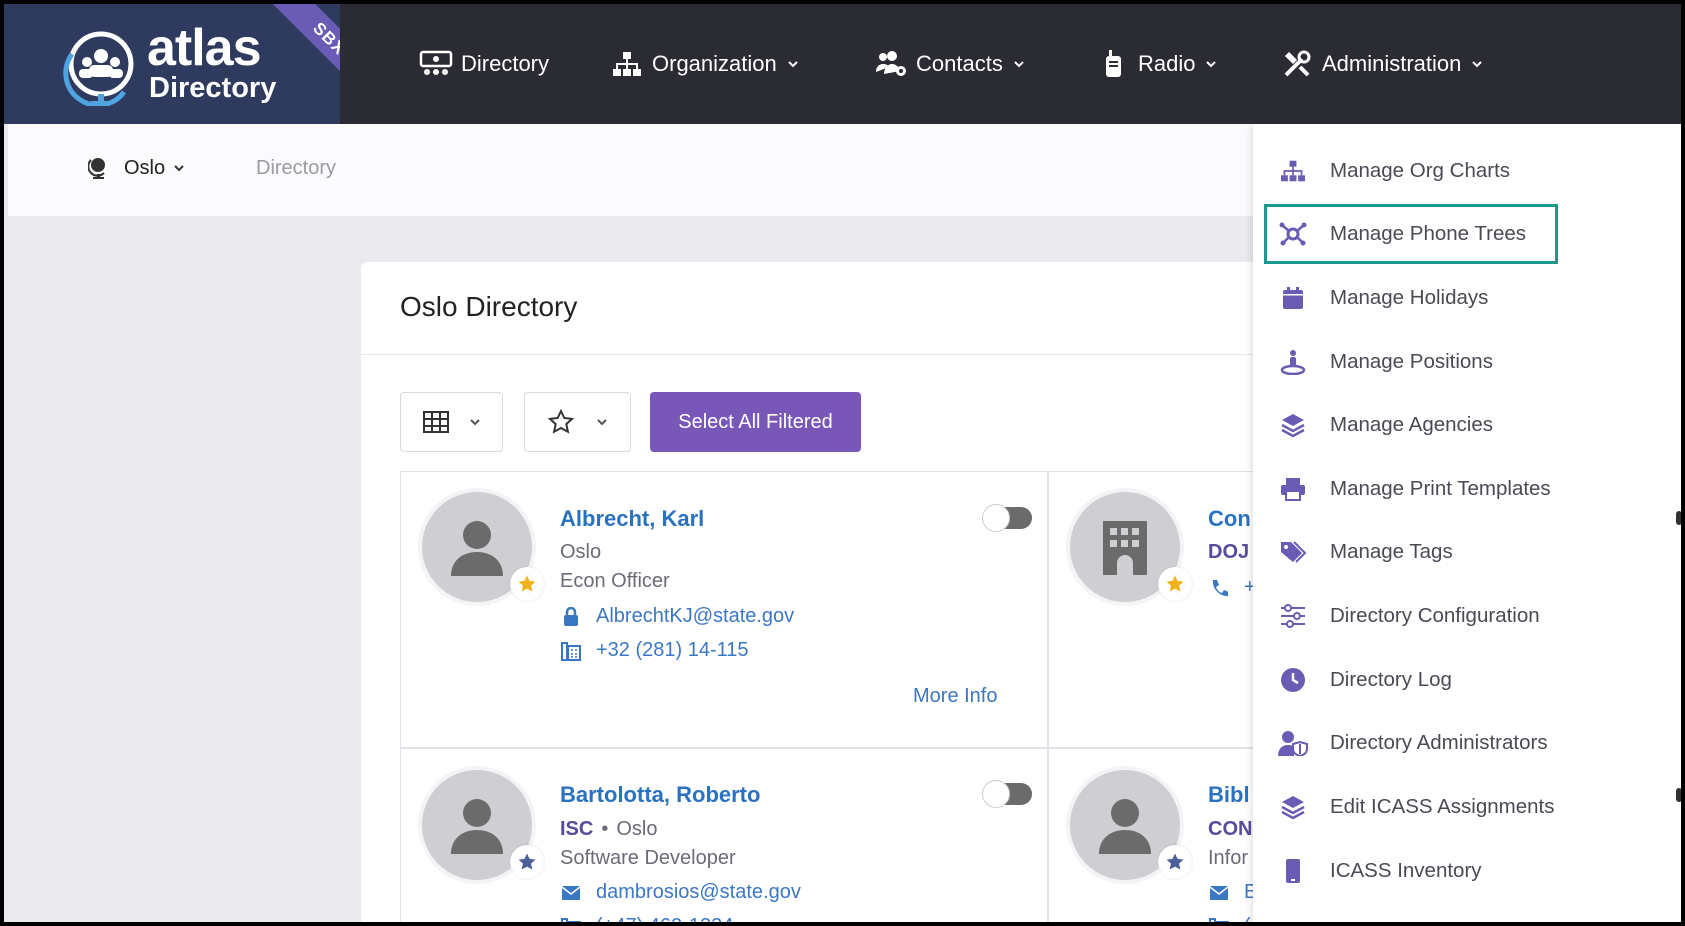  Describe the element at coordinates (648, 858) in the screenshot. I see `contact-title: Software Developer` at that location.